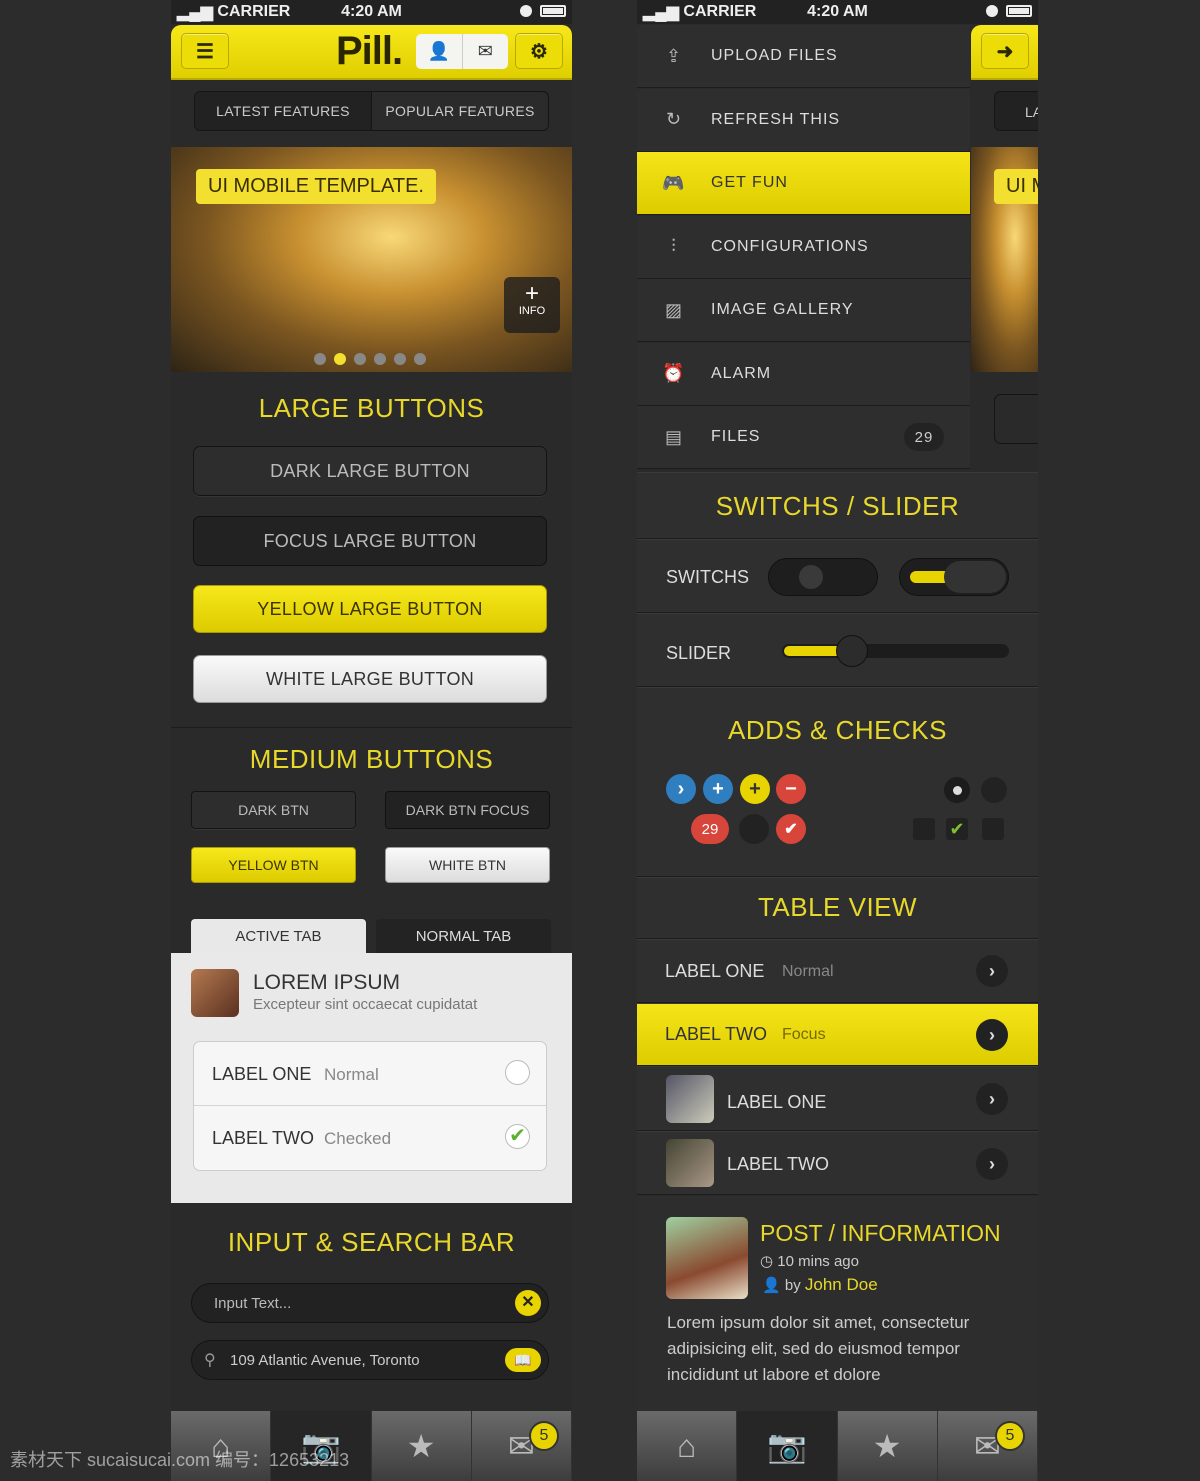  Describe the element at coordinates (273, 810) in the screenshot. I see `dark-btn: DARK BTN` at that location.